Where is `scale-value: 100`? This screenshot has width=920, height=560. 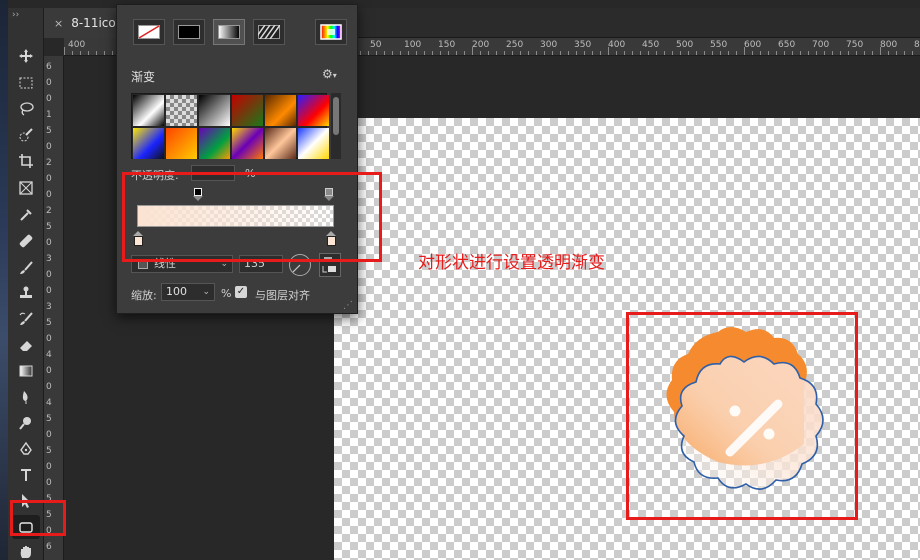 scale-value: 100 is located at coordinates (176, 291).